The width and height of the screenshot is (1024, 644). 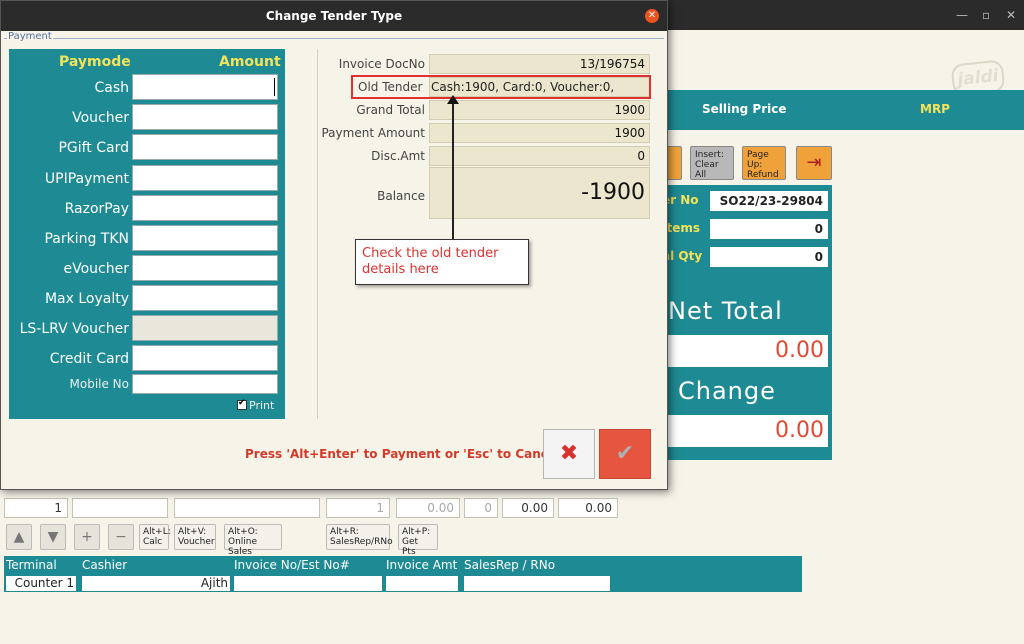 What do you see at coordinates (86, 299) in the screenshot?
I see `paymode-label-loyalty: Max Loyalty` at bounding box center [86, 299].